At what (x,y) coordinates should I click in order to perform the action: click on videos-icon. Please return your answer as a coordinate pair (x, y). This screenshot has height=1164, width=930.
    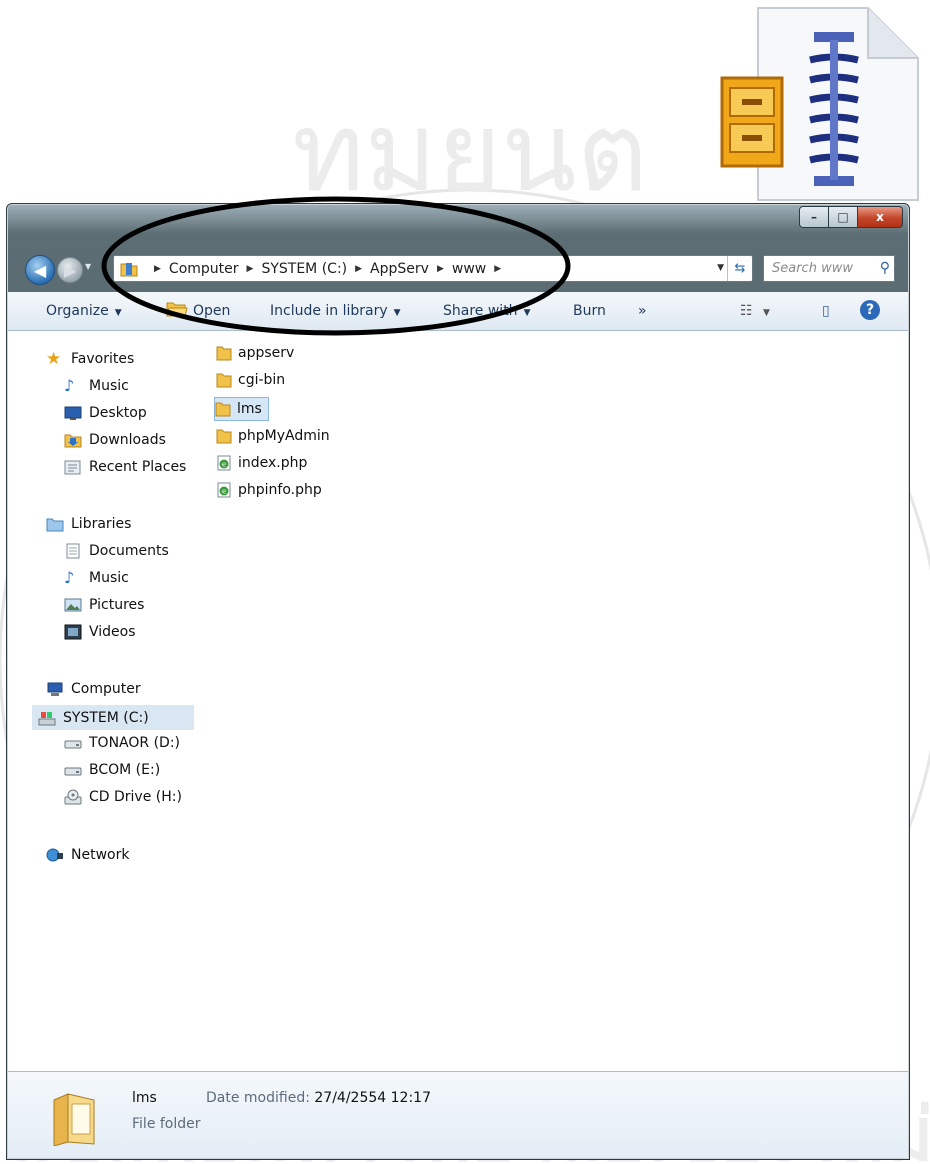
    Looking at the image, I should click on (73, 632).